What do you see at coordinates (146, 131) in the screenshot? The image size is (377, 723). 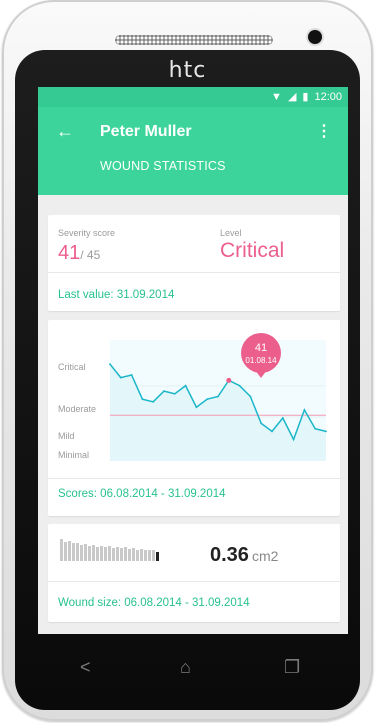 I see `page-title: Peter Muller` at bounding box center [146, 131].